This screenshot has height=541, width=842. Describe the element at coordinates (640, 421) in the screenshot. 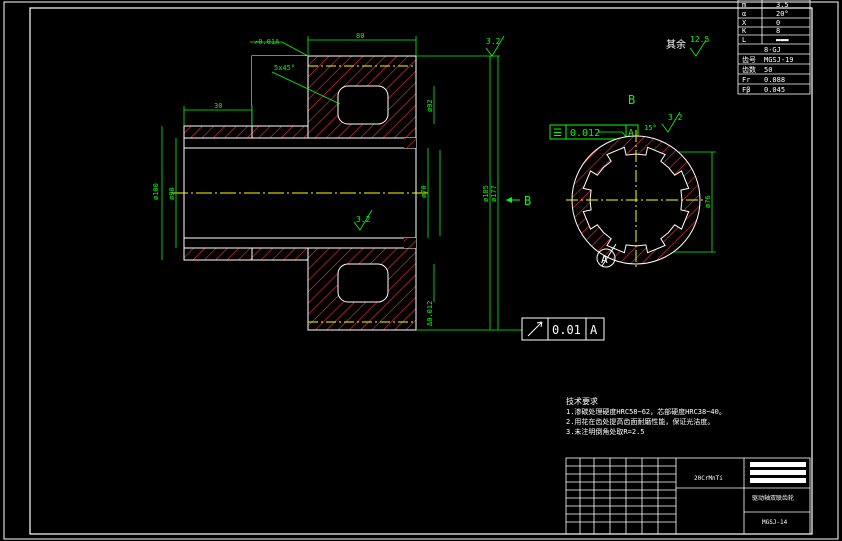

I see `tech-note-2: 2.用花在齿处提高齿面耐磨性能，保证光洁度。` at that location.